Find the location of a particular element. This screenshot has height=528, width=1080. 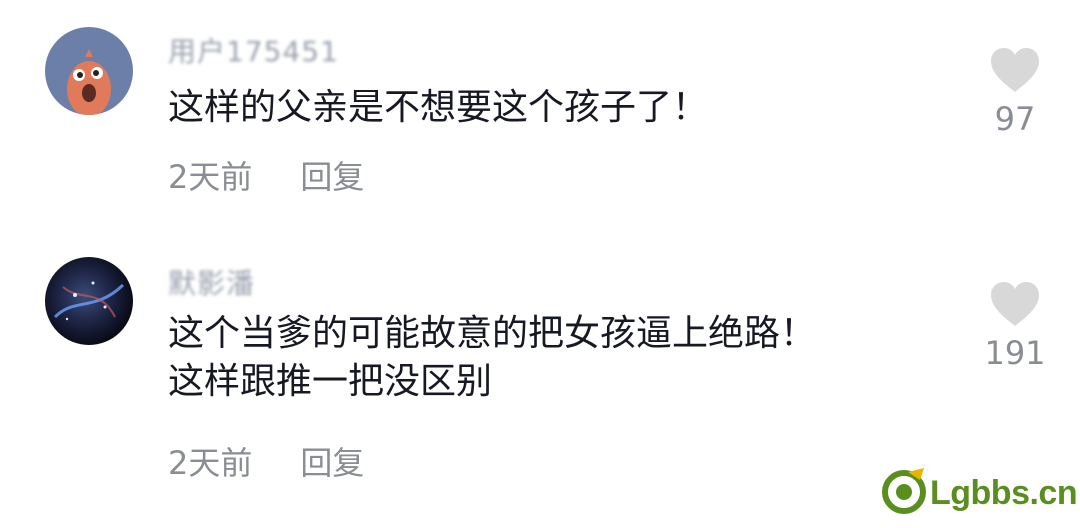

comment-text: 这个当爹的可能故意的把女孩逼上绝路！ 这样跟推一把没区别 is located at coordinates (492, 358).